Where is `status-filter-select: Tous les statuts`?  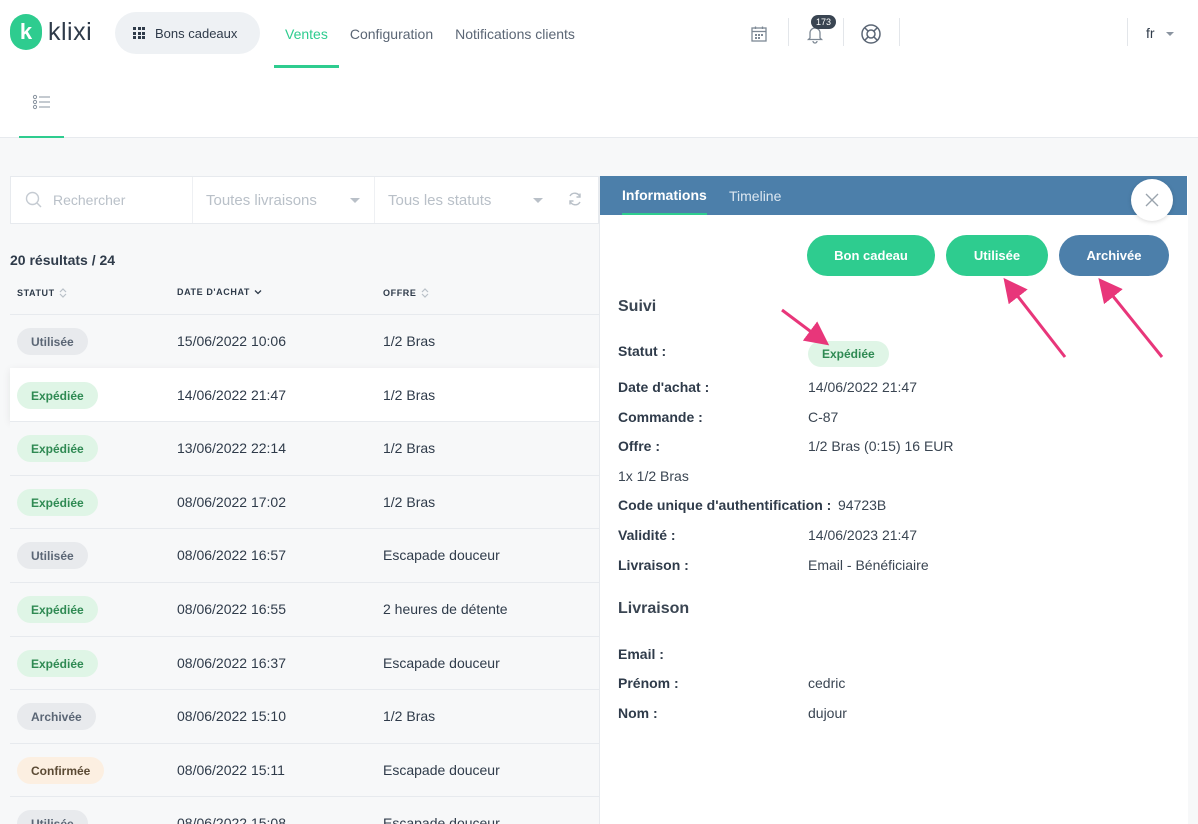
status-filter-select: Tous les statuts is located at coordinates (466, 200).